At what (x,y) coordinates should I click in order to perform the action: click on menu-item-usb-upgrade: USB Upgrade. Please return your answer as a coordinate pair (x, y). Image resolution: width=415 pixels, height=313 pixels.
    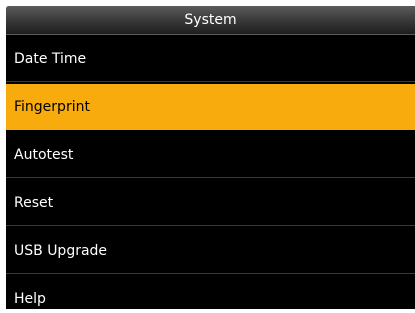
    Looking at the image, I should click on (210, 251).